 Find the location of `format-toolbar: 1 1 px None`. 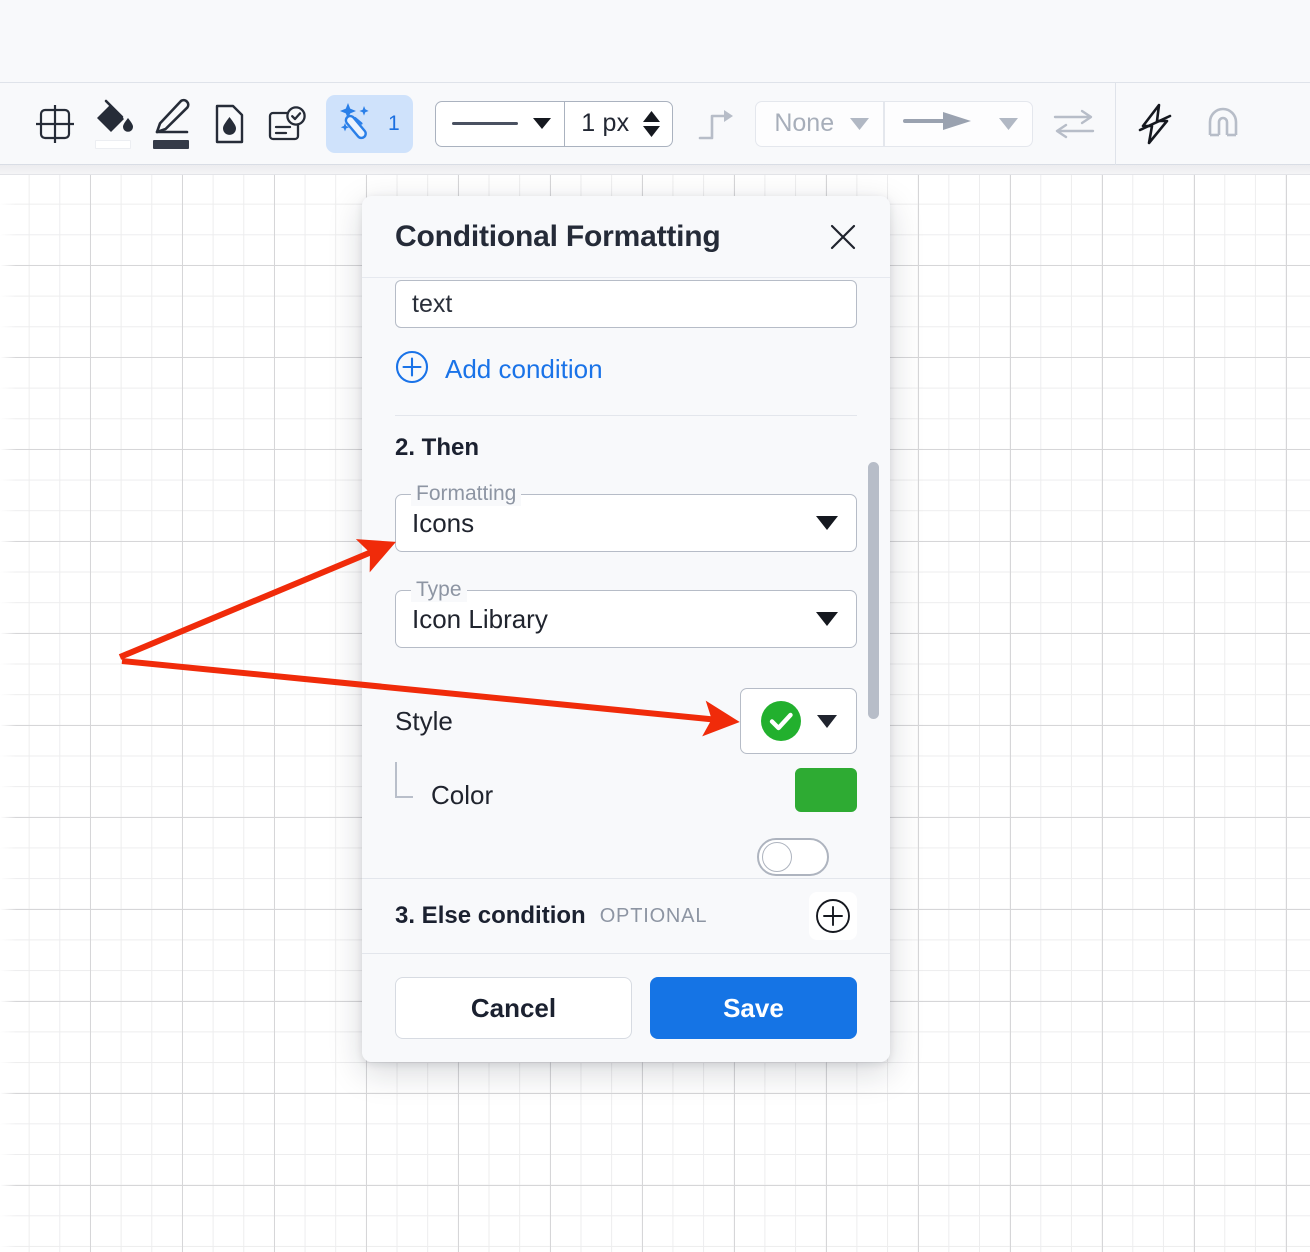

format-toolbar: 1 1 px None is located at coordinates (655, 165).